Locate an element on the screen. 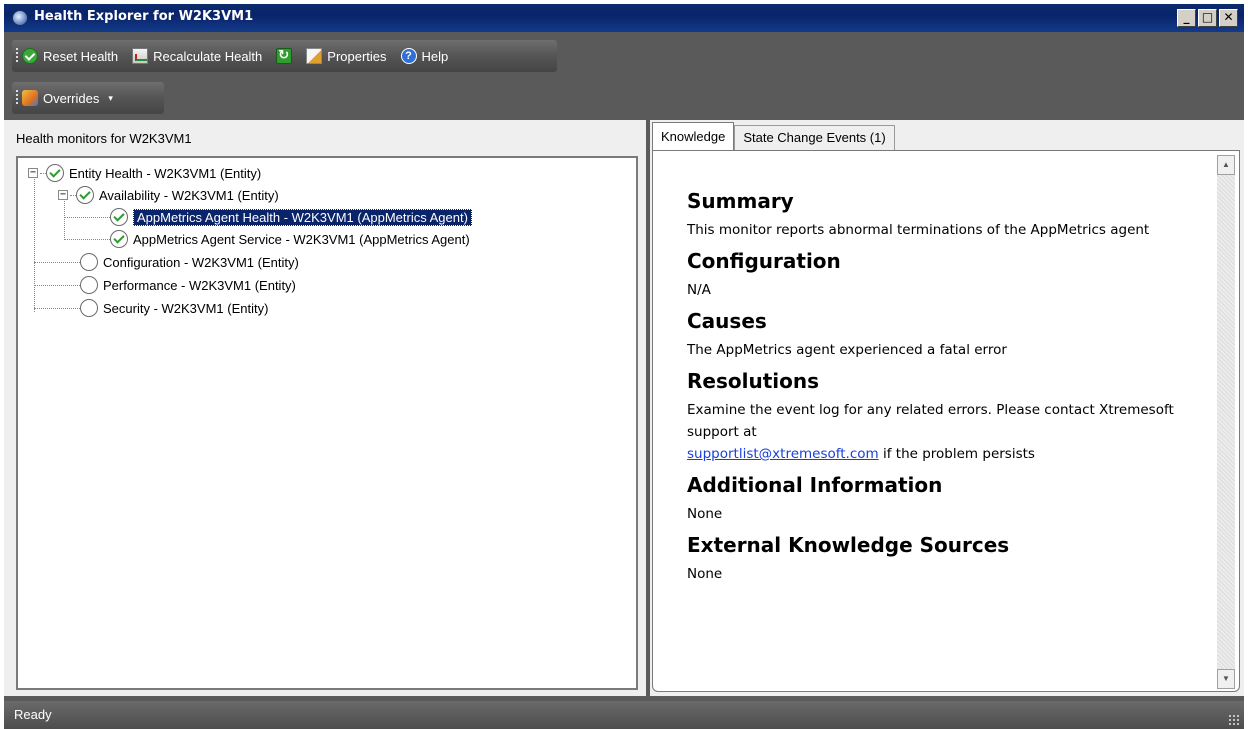  minimize-button: _ is located at coordinates (1186, 18).